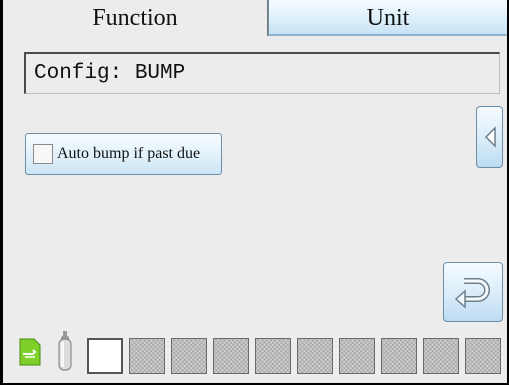 This screenshot has height=385, width=509. What do you see at coordinates (262, 73) in the screenshot?
I see `config-display: Config: BUMP` at bounding box center [262, 73].